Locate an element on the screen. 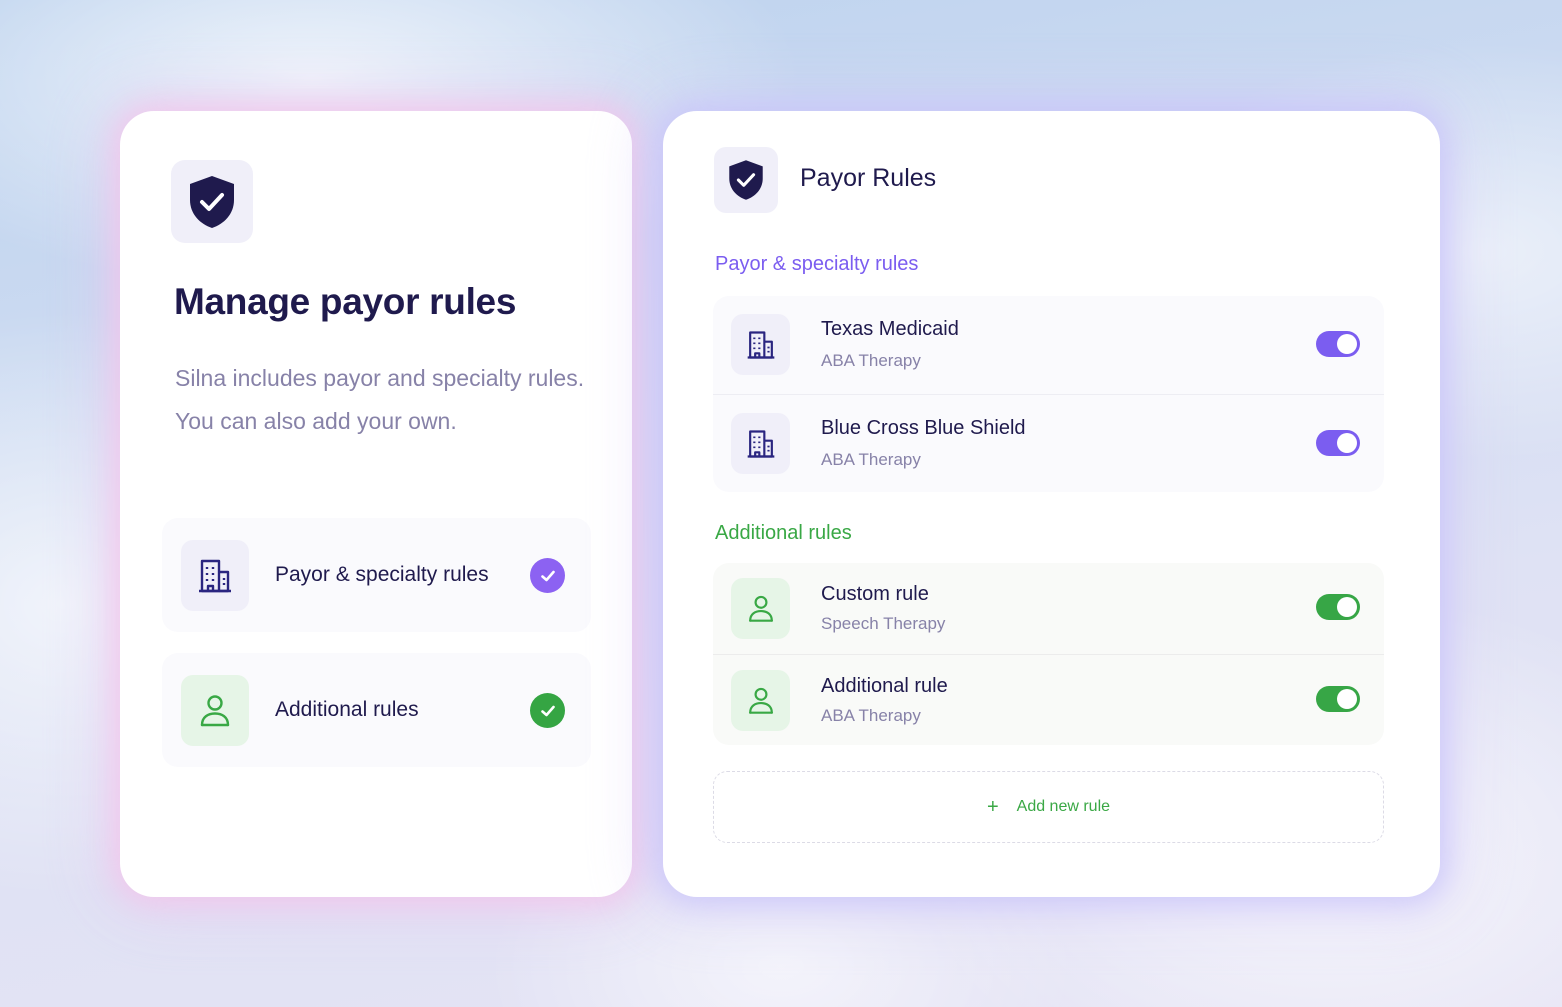  rule-row: Additional rule ABA Therapy is located at coordinates (1048, 699).